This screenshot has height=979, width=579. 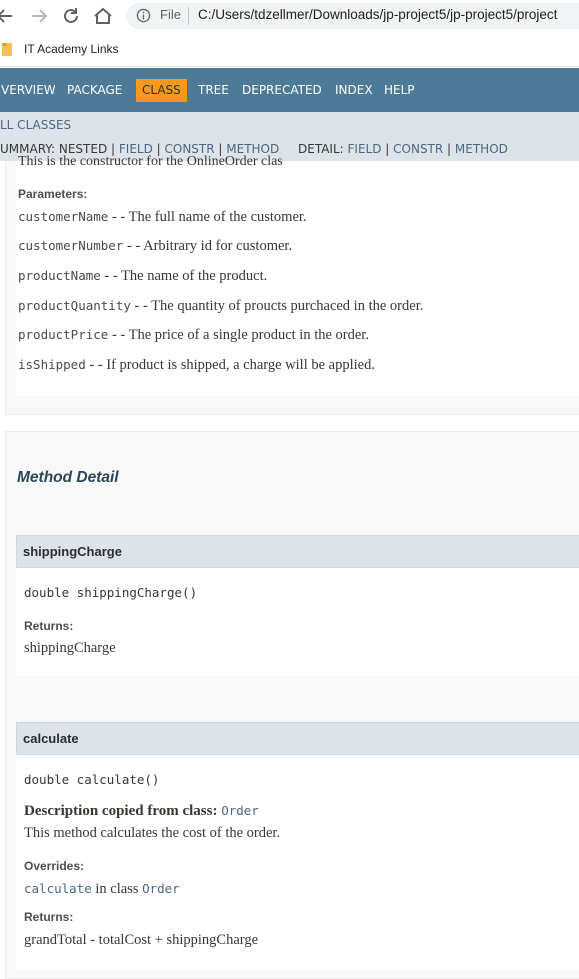 What do you see at coordinates (7, 49) in the screenshot?
I see `bookmark-folder-icon` at bounding box center [7, 49].